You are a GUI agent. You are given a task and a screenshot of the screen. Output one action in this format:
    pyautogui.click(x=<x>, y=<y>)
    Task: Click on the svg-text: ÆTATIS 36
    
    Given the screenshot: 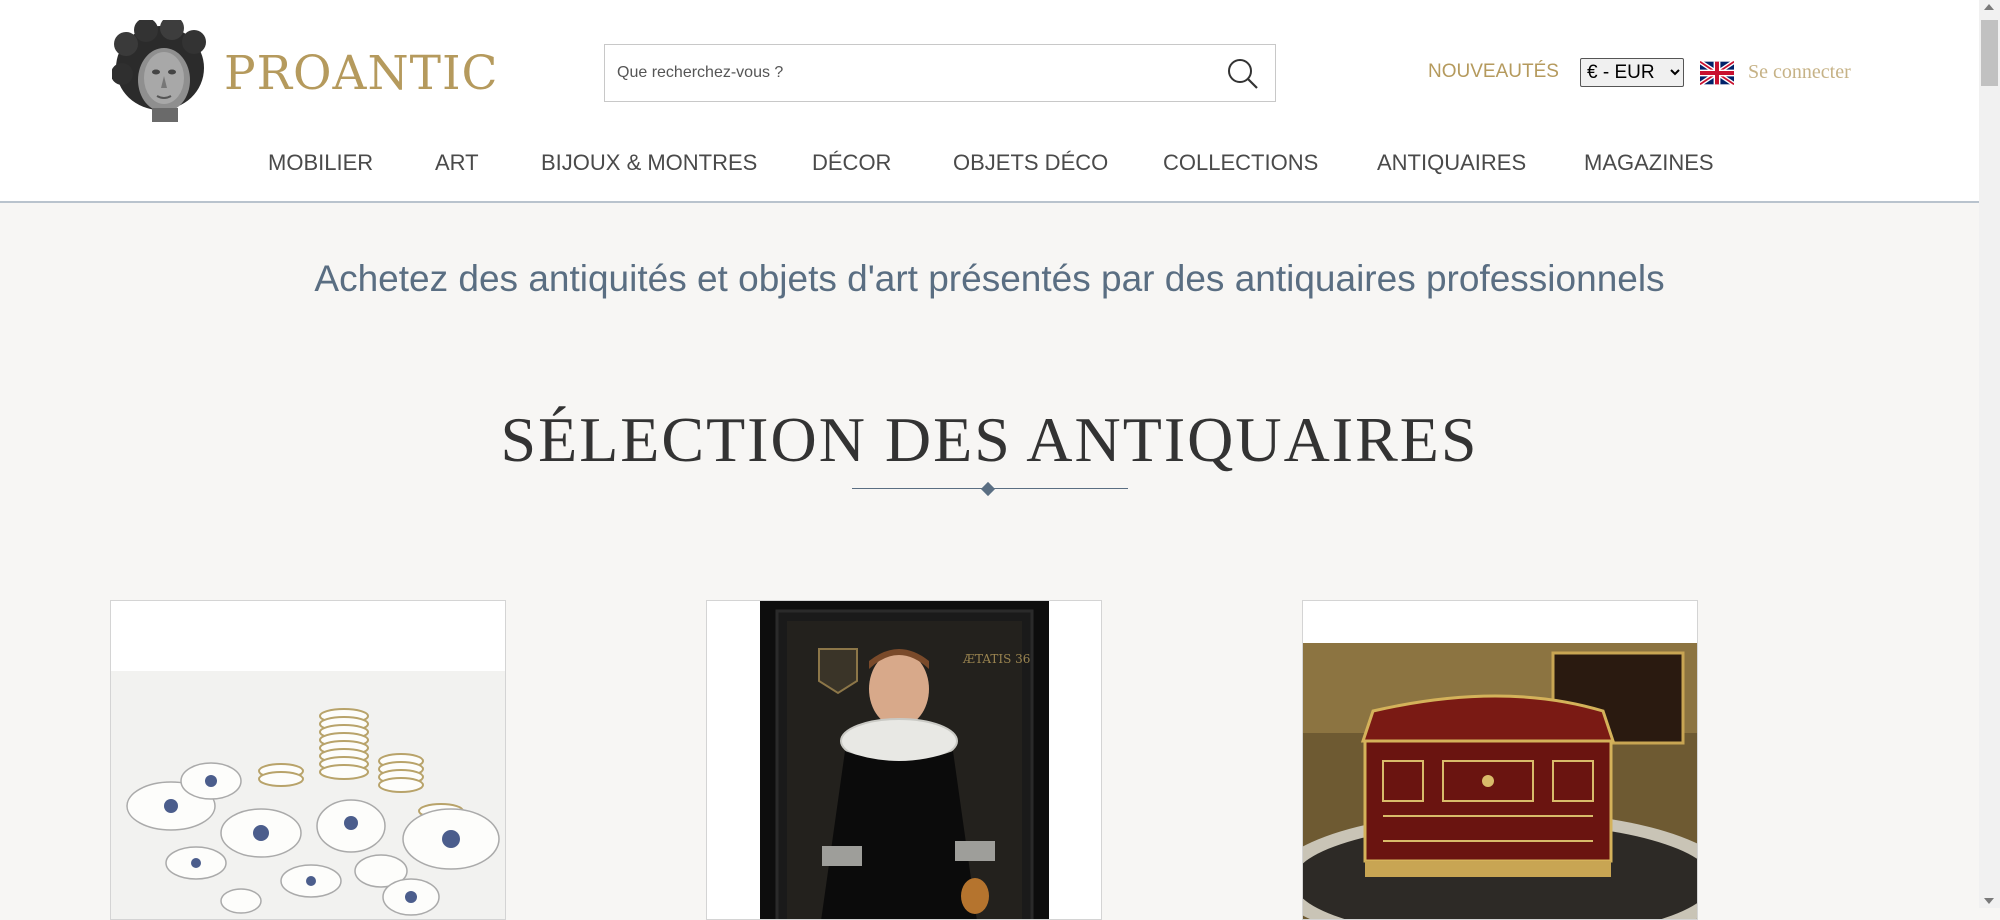 What is the action you would take?
    pyautogui.click(x=996, y=659)
    